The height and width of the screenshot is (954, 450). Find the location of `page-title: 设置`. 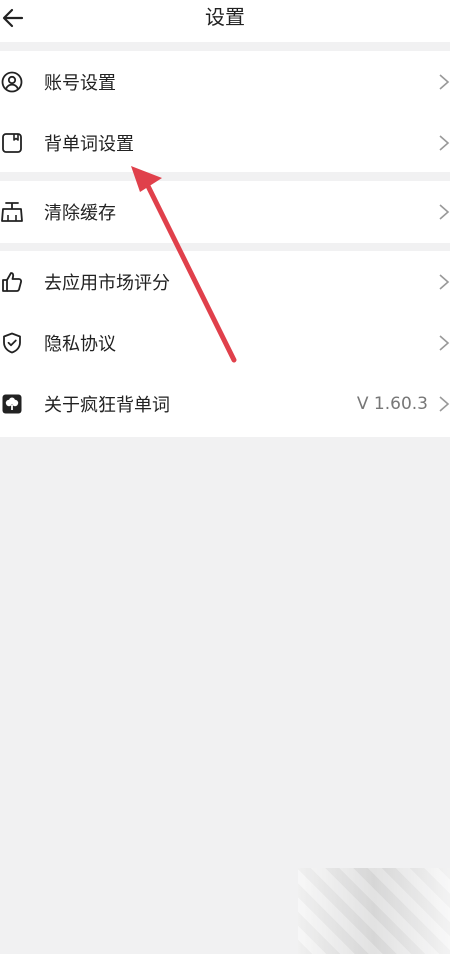

page-title: 设置 is located at coordinates (225, 17).